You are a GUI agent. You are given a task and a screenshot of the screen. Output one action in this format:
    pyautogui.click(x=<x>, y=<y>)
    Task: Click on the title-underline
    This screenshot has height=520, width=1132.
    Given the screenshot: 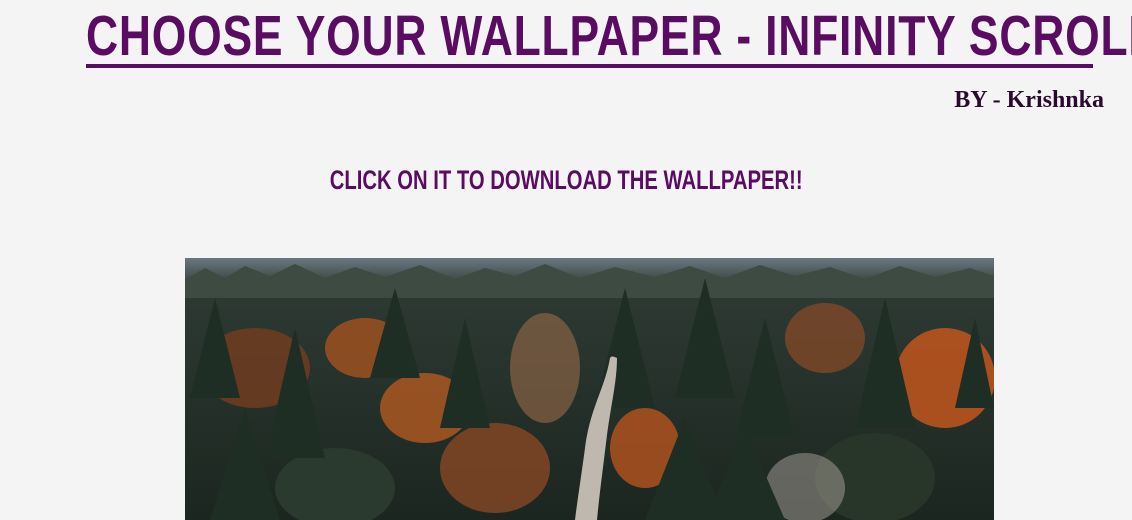 What is the action you would take?
    pyautogui.click(x=589, y=66)
    